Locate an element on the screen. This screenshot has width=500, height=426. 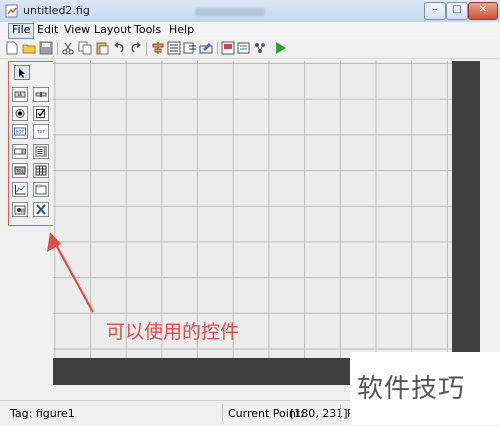
watermark: 软件技巧 is located at coordinates (425, 388).